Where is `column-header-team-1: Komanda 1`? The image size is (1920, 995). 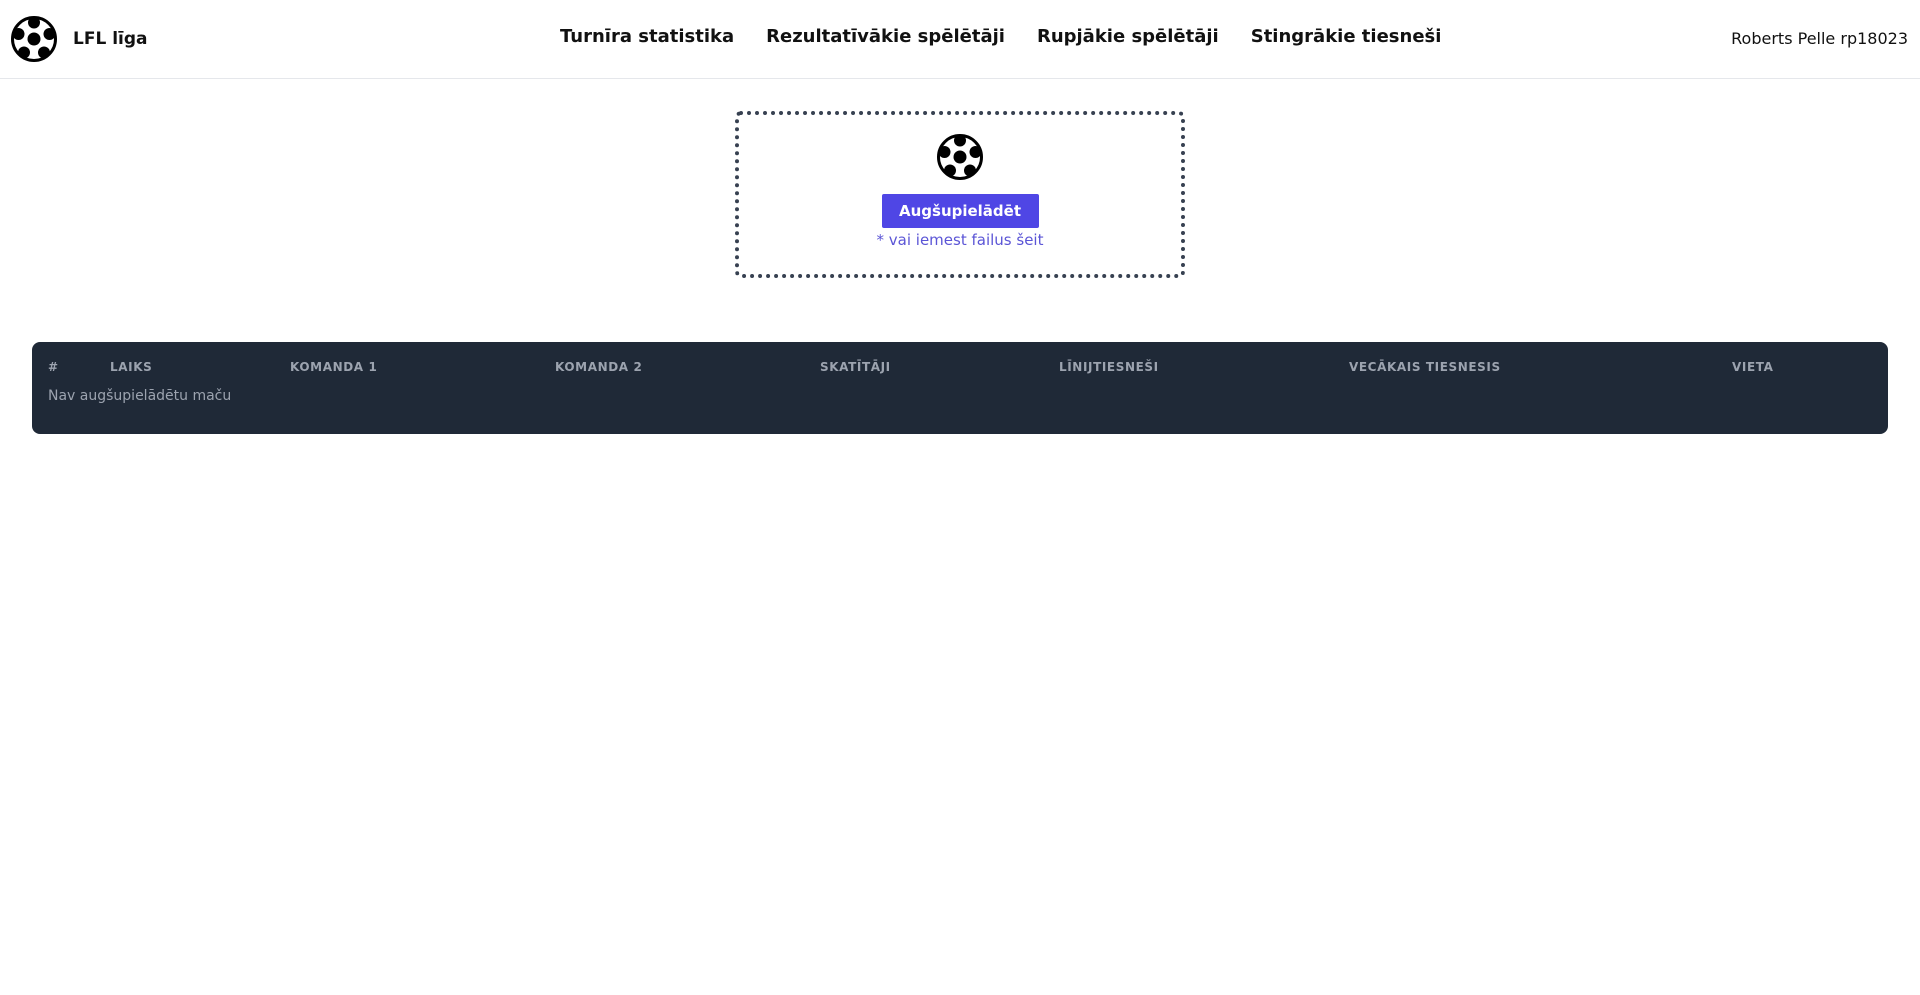
column-header-team-1: Komanda 1 is located at coordinates (334, 367).